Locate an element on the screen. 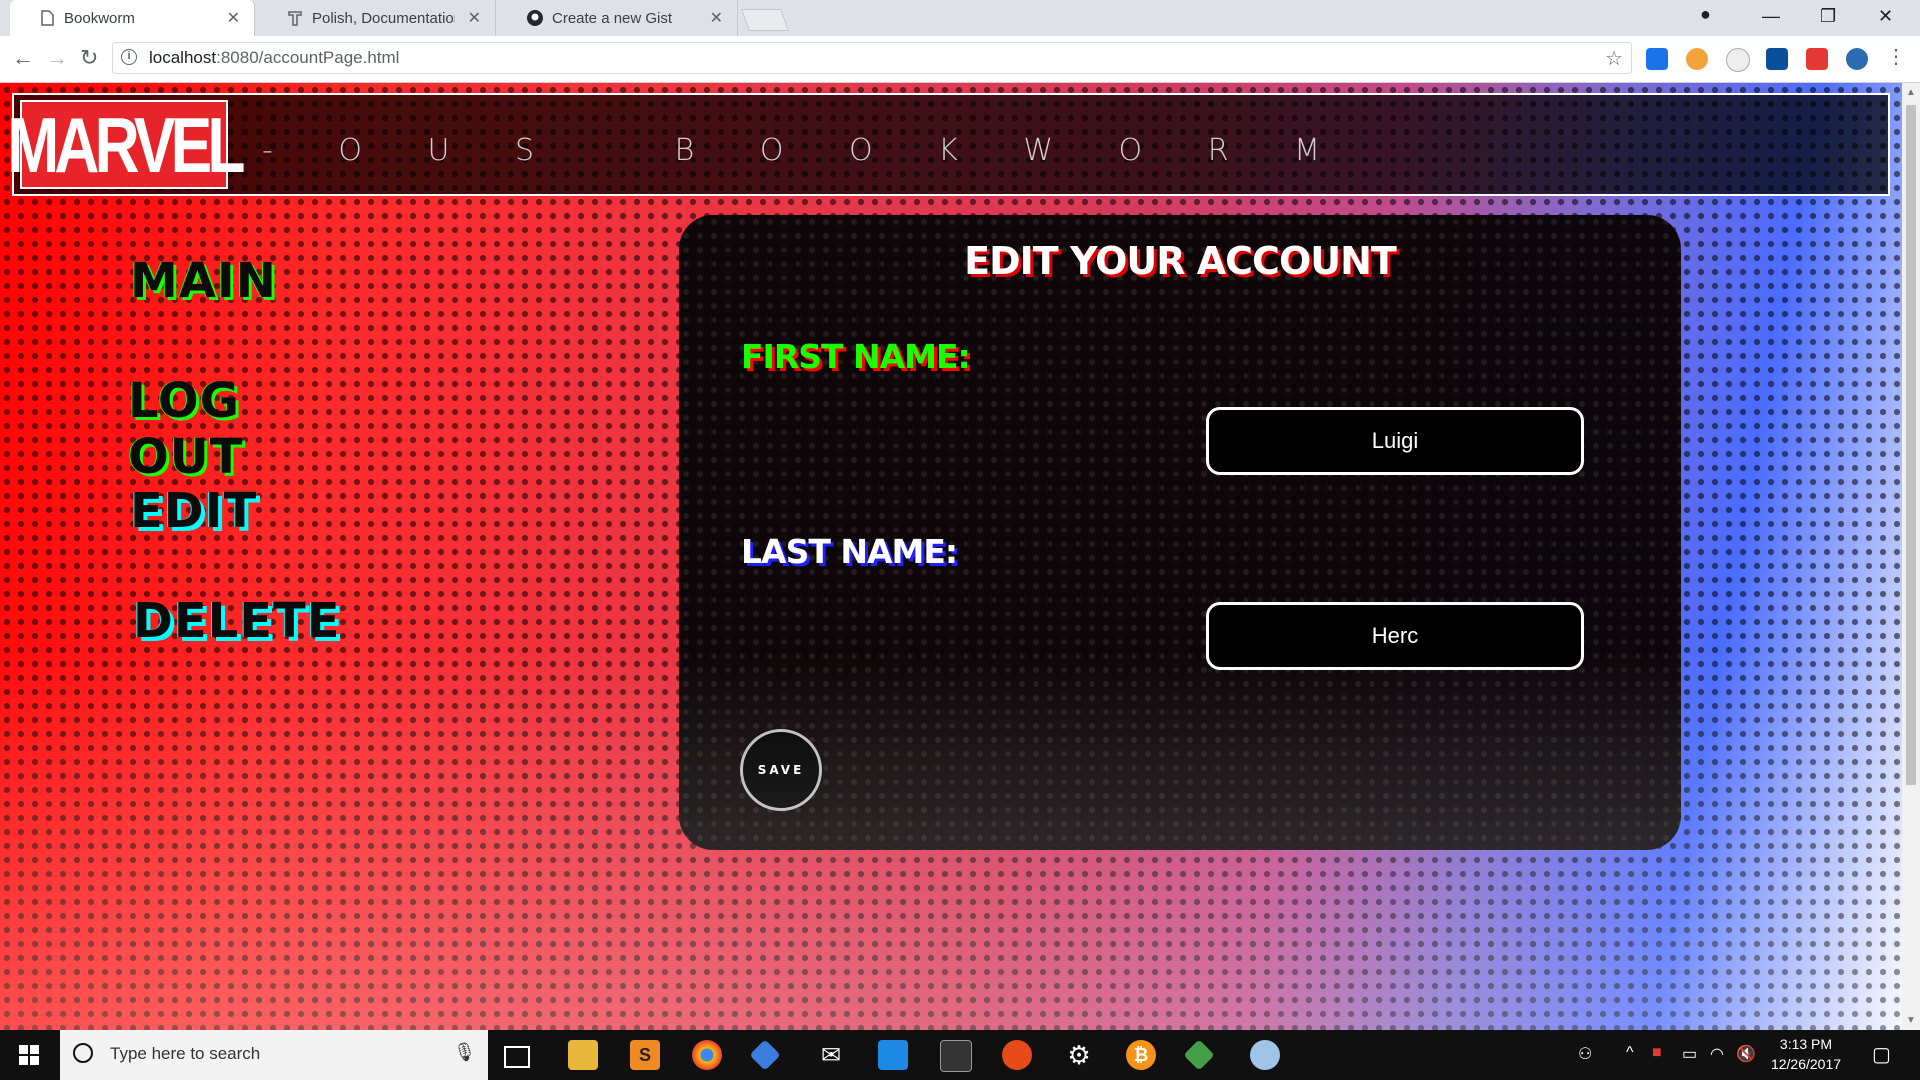 The width and height of the screenshot is (1920, 1080). clock: 3:13 PM 12/26/2017 is located at coordinates (1806, 1054).